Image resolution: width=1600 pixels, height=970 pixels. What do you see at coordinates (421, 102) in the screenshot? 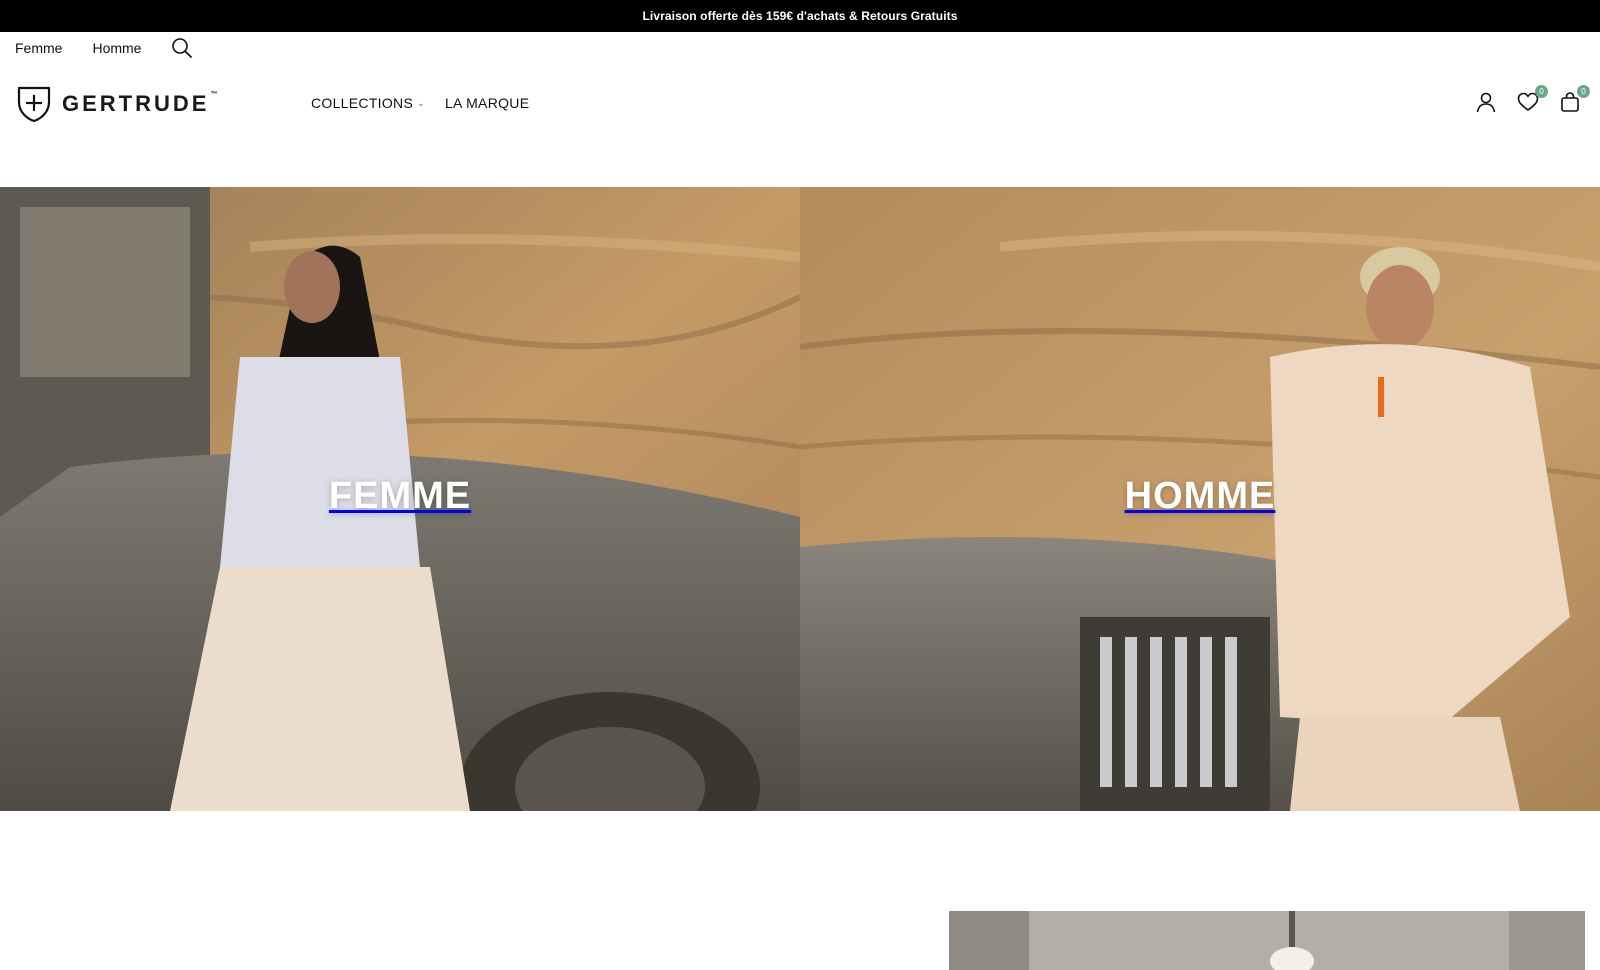
I see `chevron-down-icon: ⌄` at bounding box center [421, 102].